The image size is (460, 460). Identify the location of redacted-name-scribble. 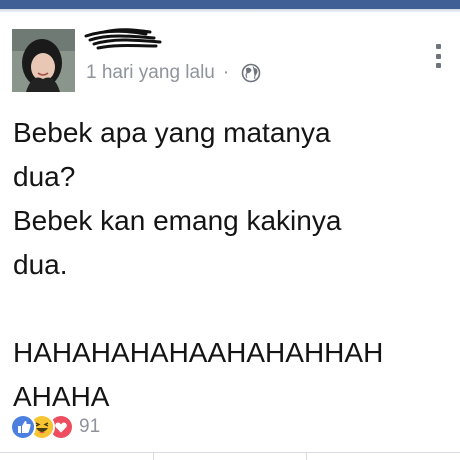
(123, 39).